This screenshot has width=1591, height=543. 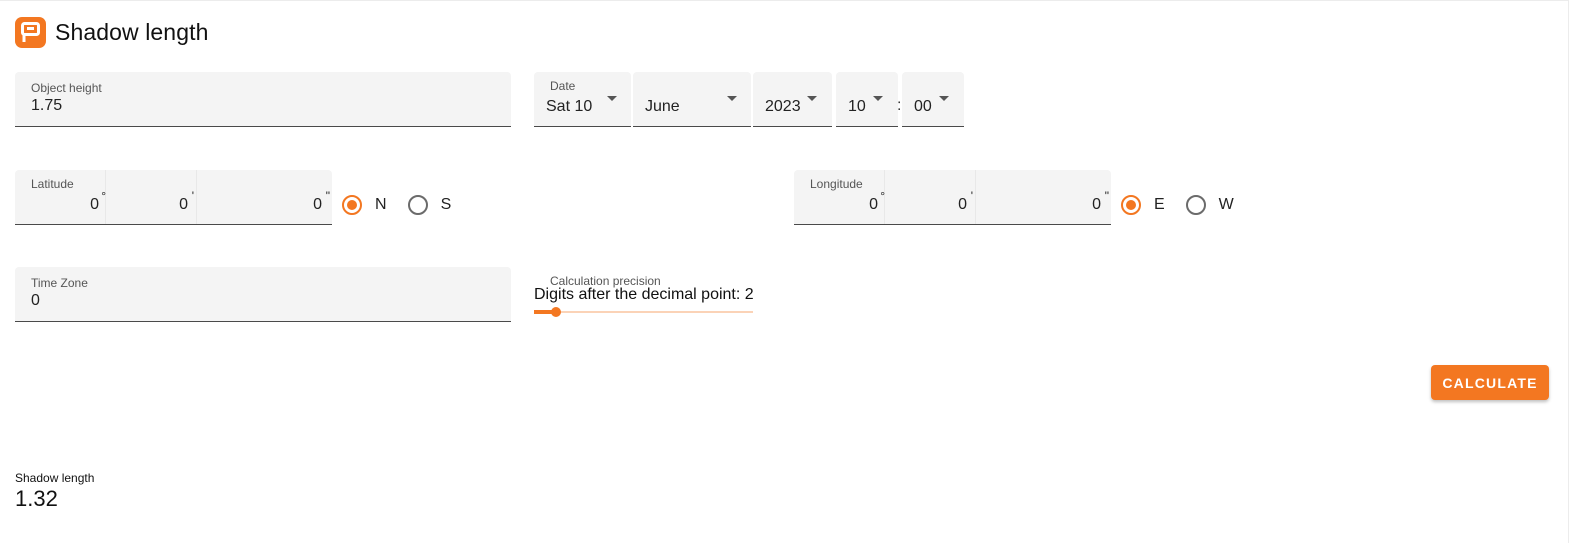 I want to click on time-zone-field: Time Zone 0, so click(x=263, y=294).